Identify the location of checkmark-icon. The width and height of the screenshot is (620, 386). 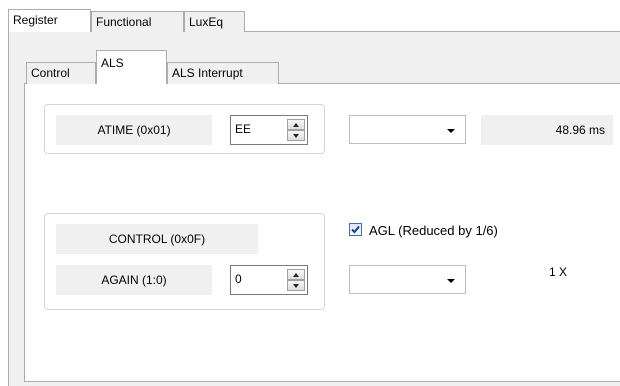
(355, 229).